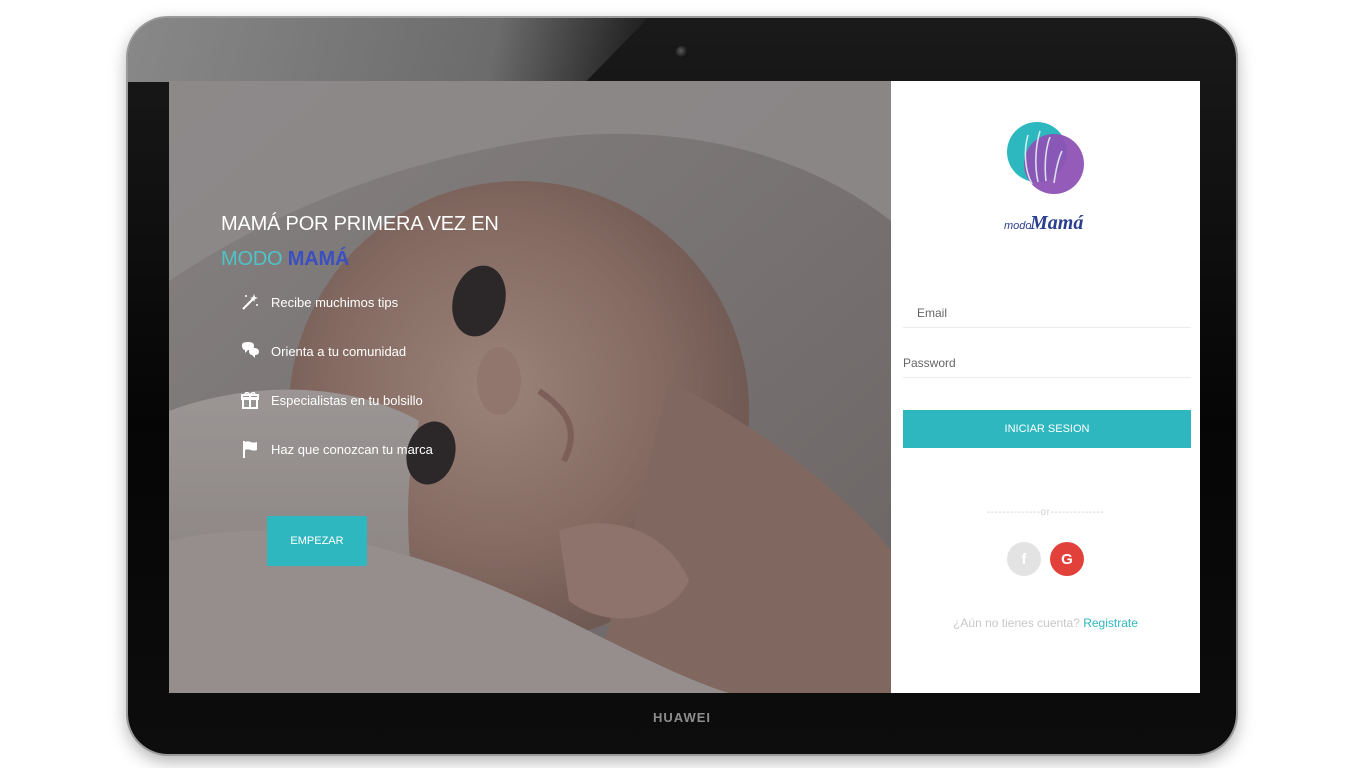  I want to click on password-field, so click(1047, 363).